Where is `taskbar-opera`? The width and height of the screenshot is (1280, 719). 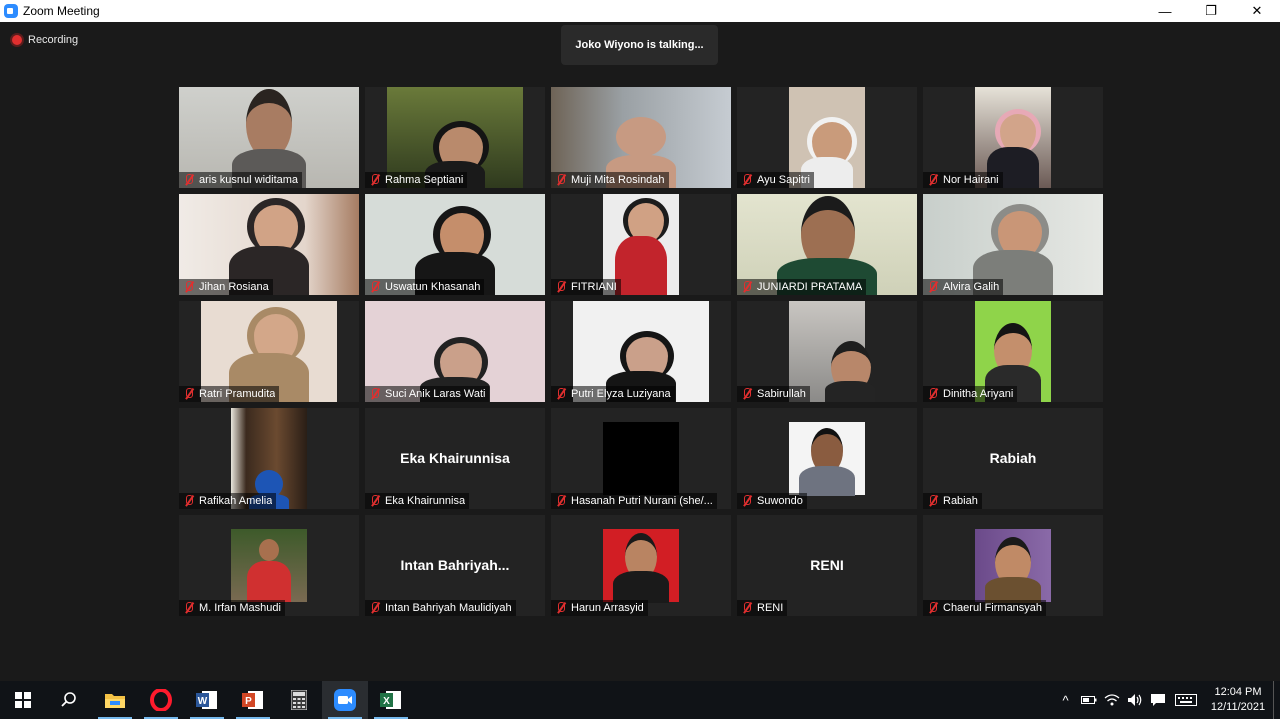
taskbar-opera is located at coordinates (161, 700).